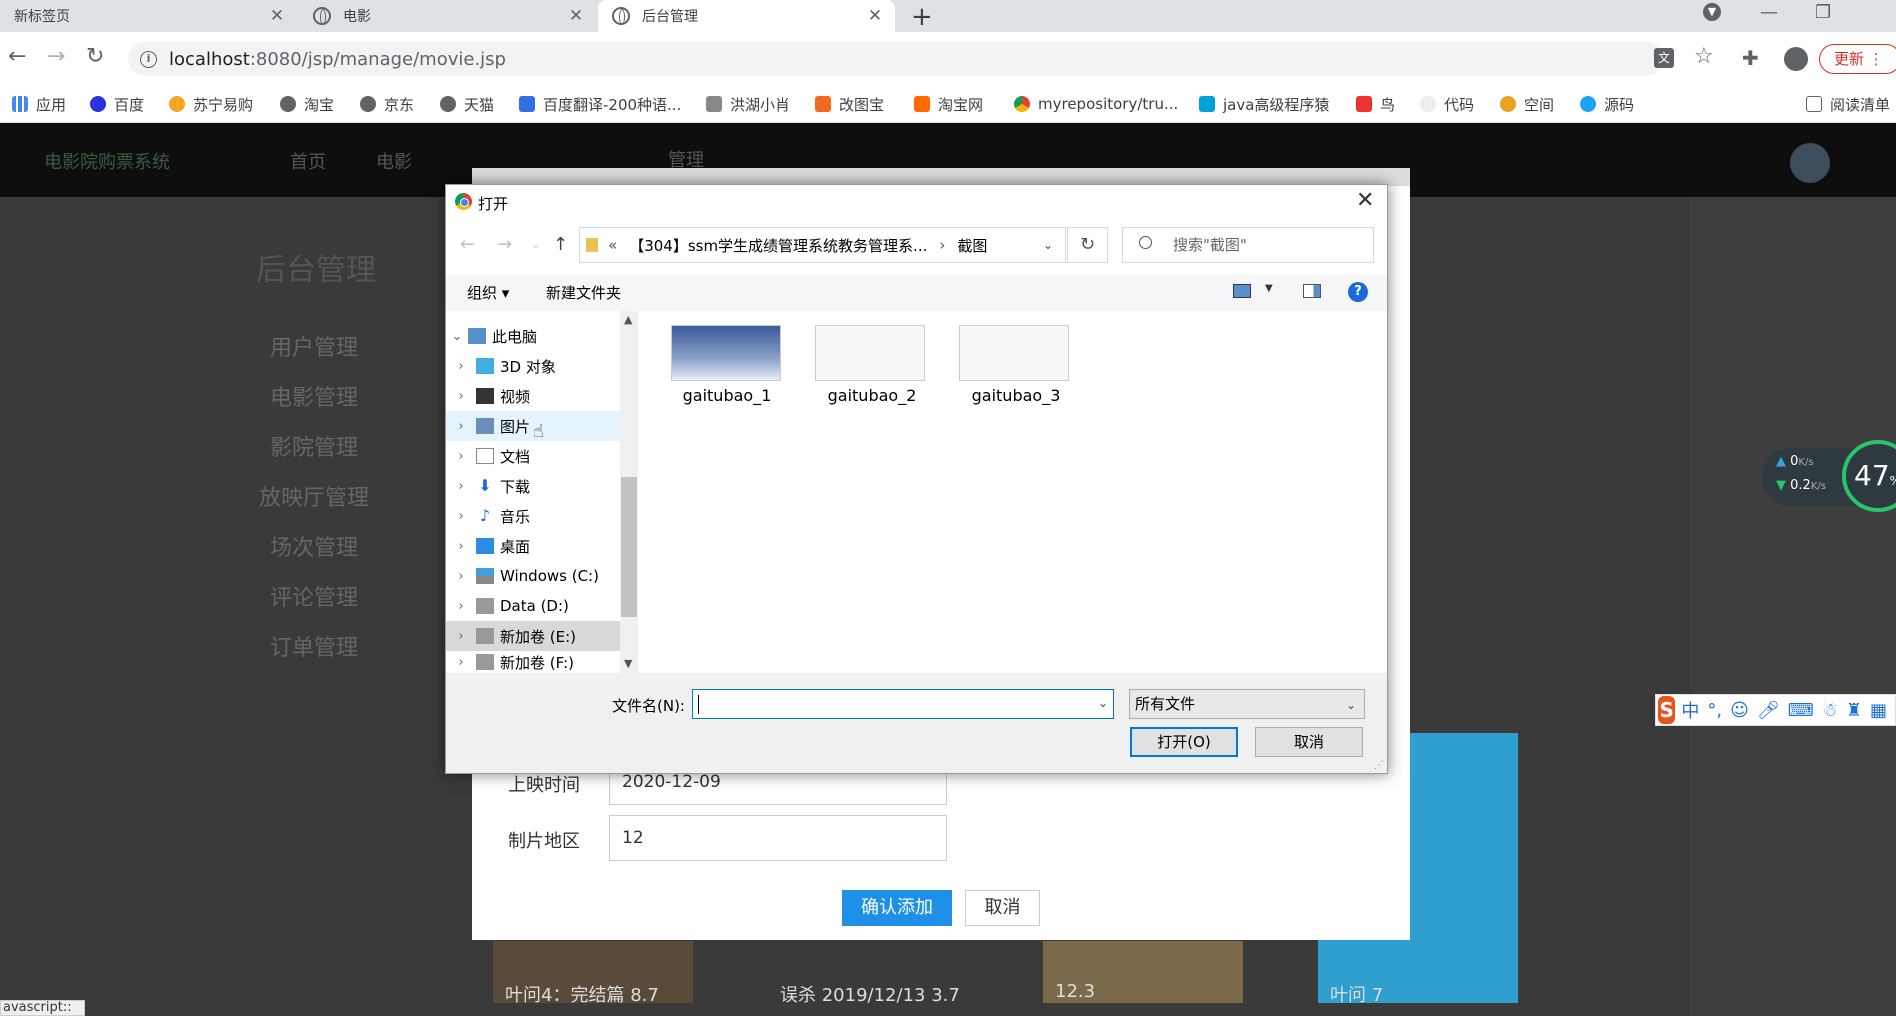  What do you see at coordinates (1768, 710) in the screenshot?
I see `mic-icon: 🎤︎` at bounding box center [1768, 710].